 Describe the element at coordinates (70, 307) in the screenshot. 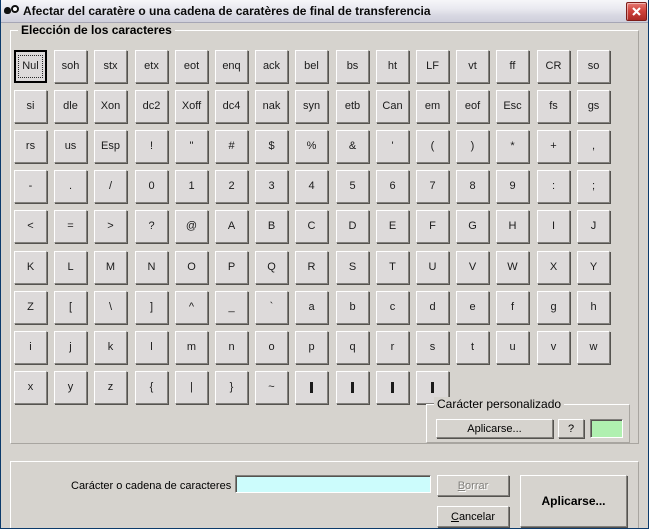

I see `char-key: [` at that location.